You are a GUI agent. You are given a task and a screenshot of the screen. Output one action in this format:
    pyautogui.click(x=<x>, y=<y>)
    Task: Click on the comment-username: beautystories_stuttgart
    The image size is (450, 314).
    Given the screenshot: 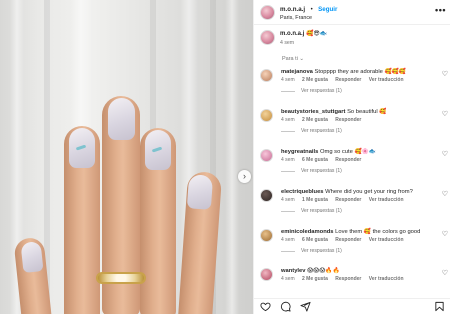 What is the action you would take?
    pyautogui.click(x=313, y=112)
    